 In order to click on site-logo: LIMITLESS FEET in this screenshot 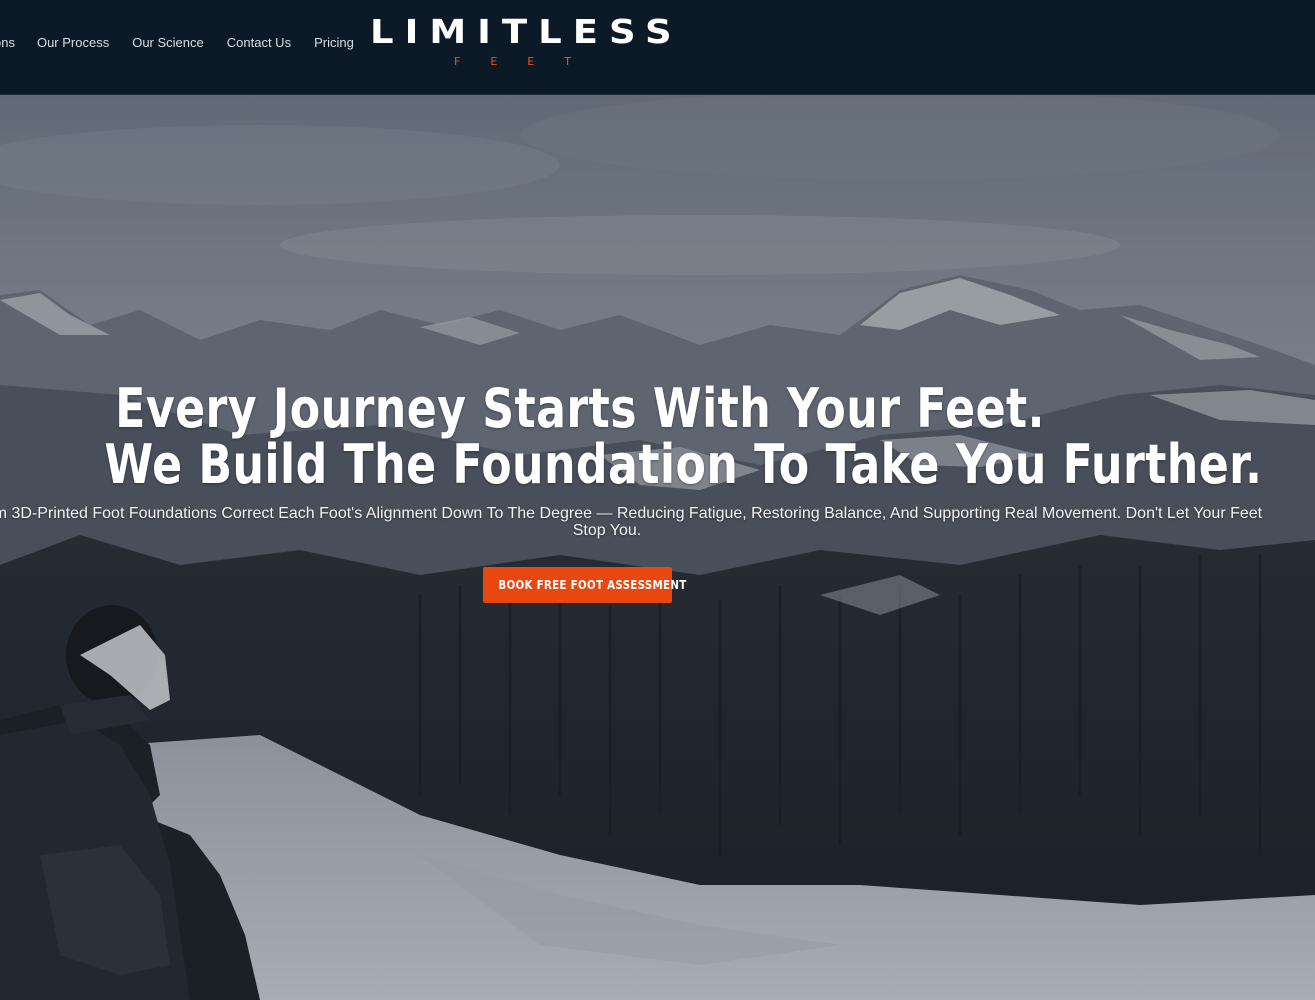, I will do `click(546, 44)`.